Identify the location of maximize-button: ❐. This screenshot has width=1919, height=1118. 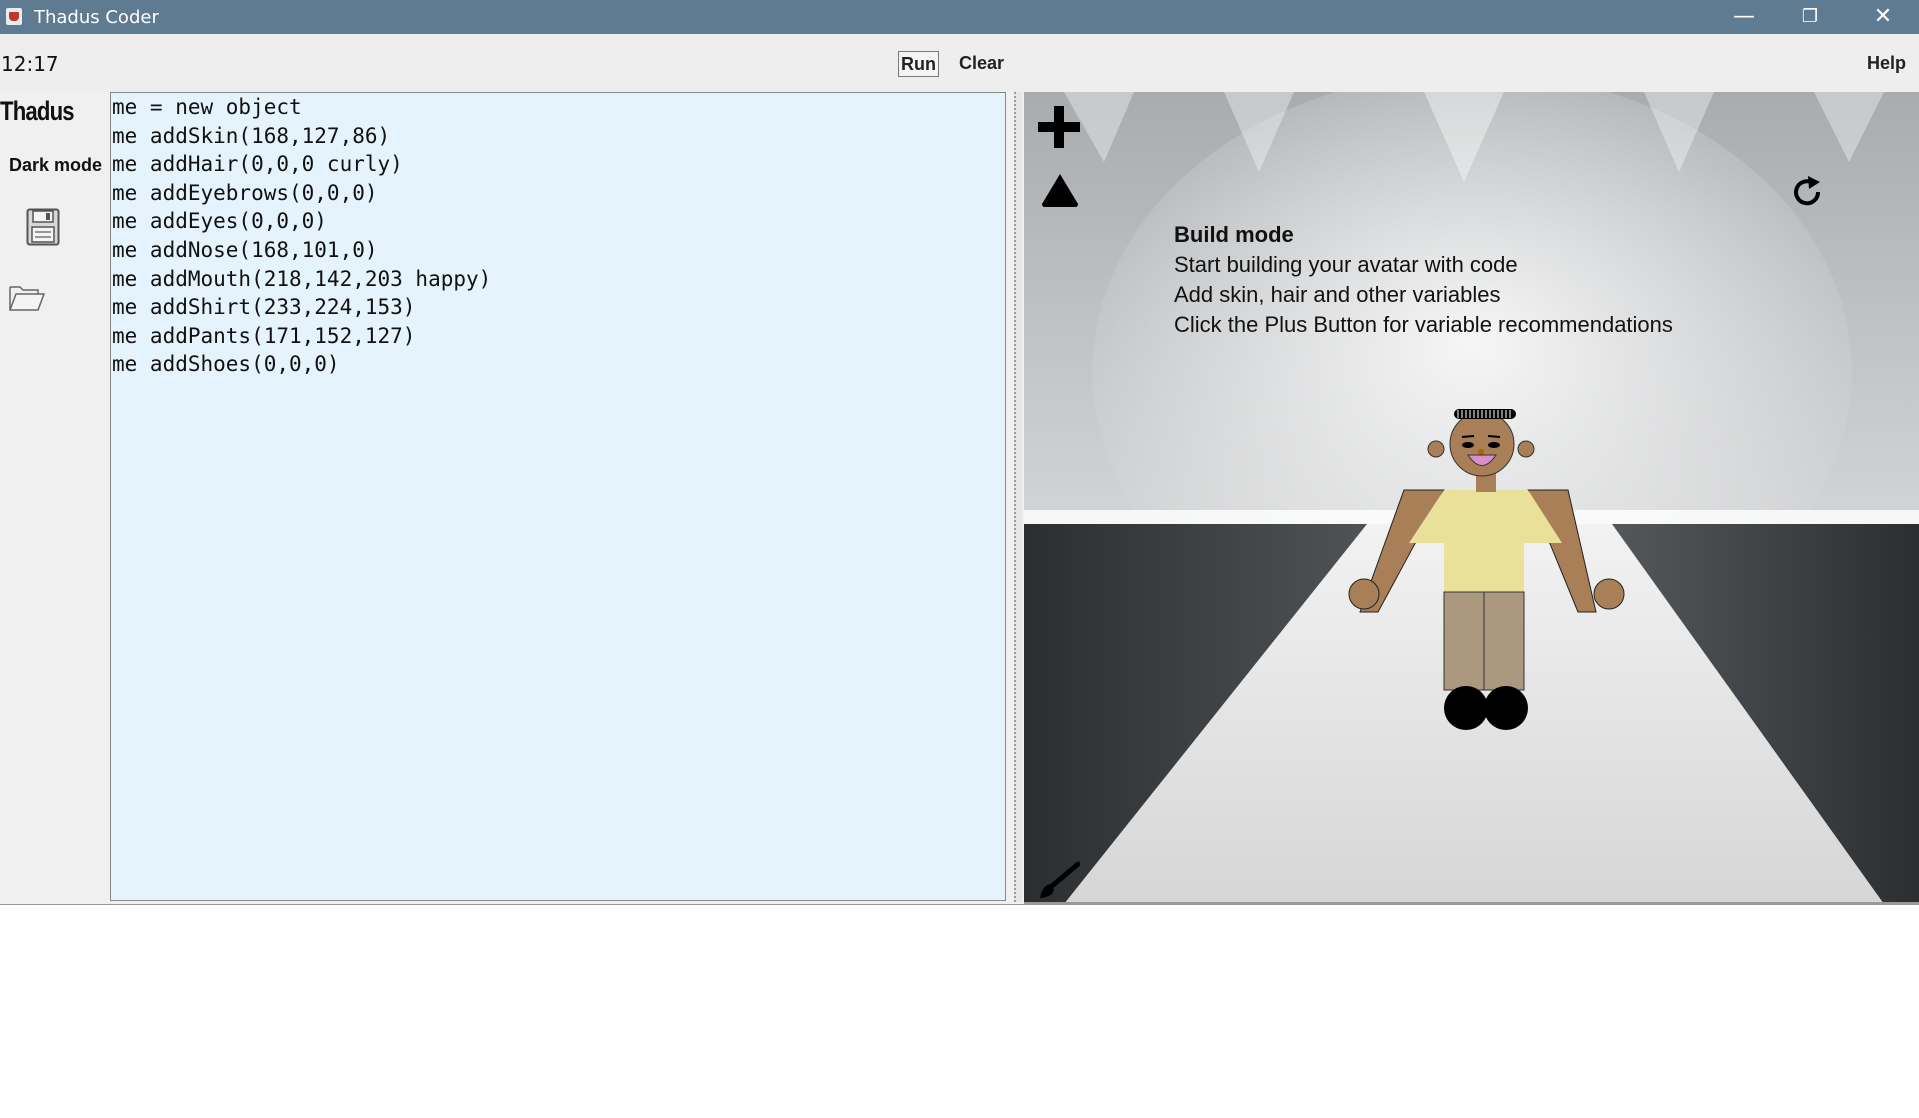
(1810, 17).